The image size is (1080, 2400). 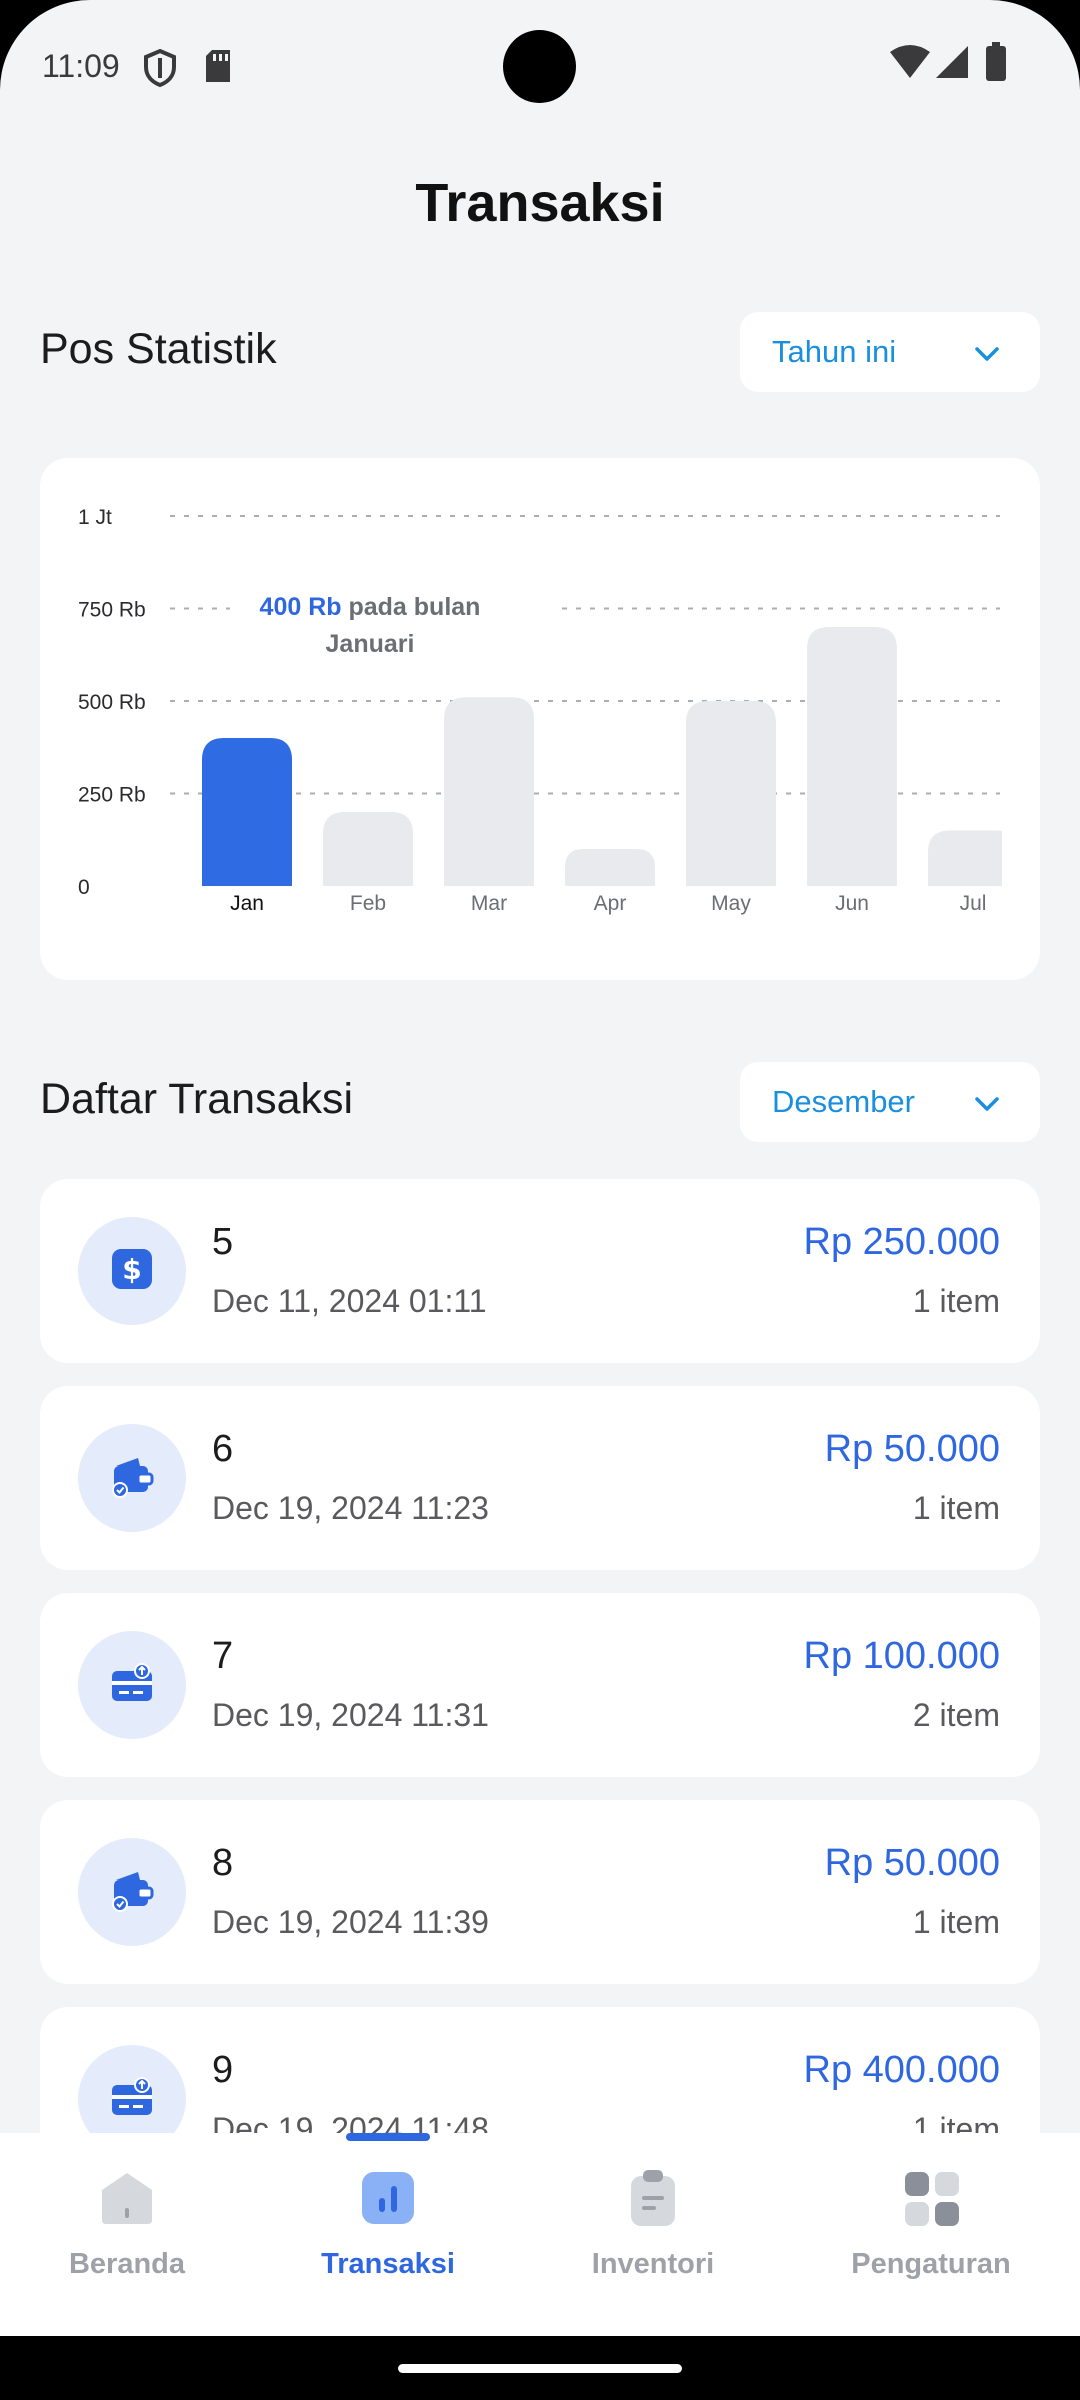 I want to click on transaction-amount: Rp 250.000, so click(x=902, y=1242).